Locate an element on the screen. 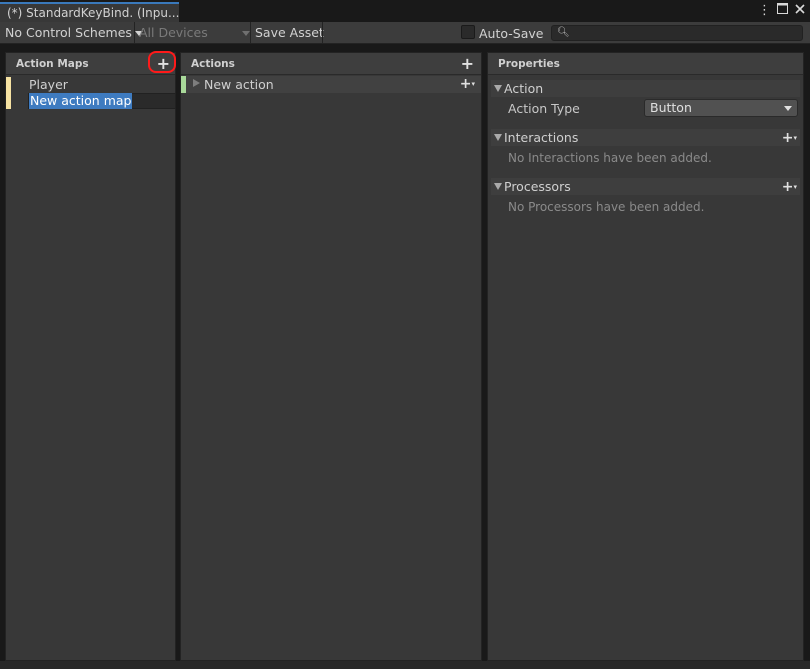  processors-empty-text: No Processors have been added. is located at coordinates (606, 207).